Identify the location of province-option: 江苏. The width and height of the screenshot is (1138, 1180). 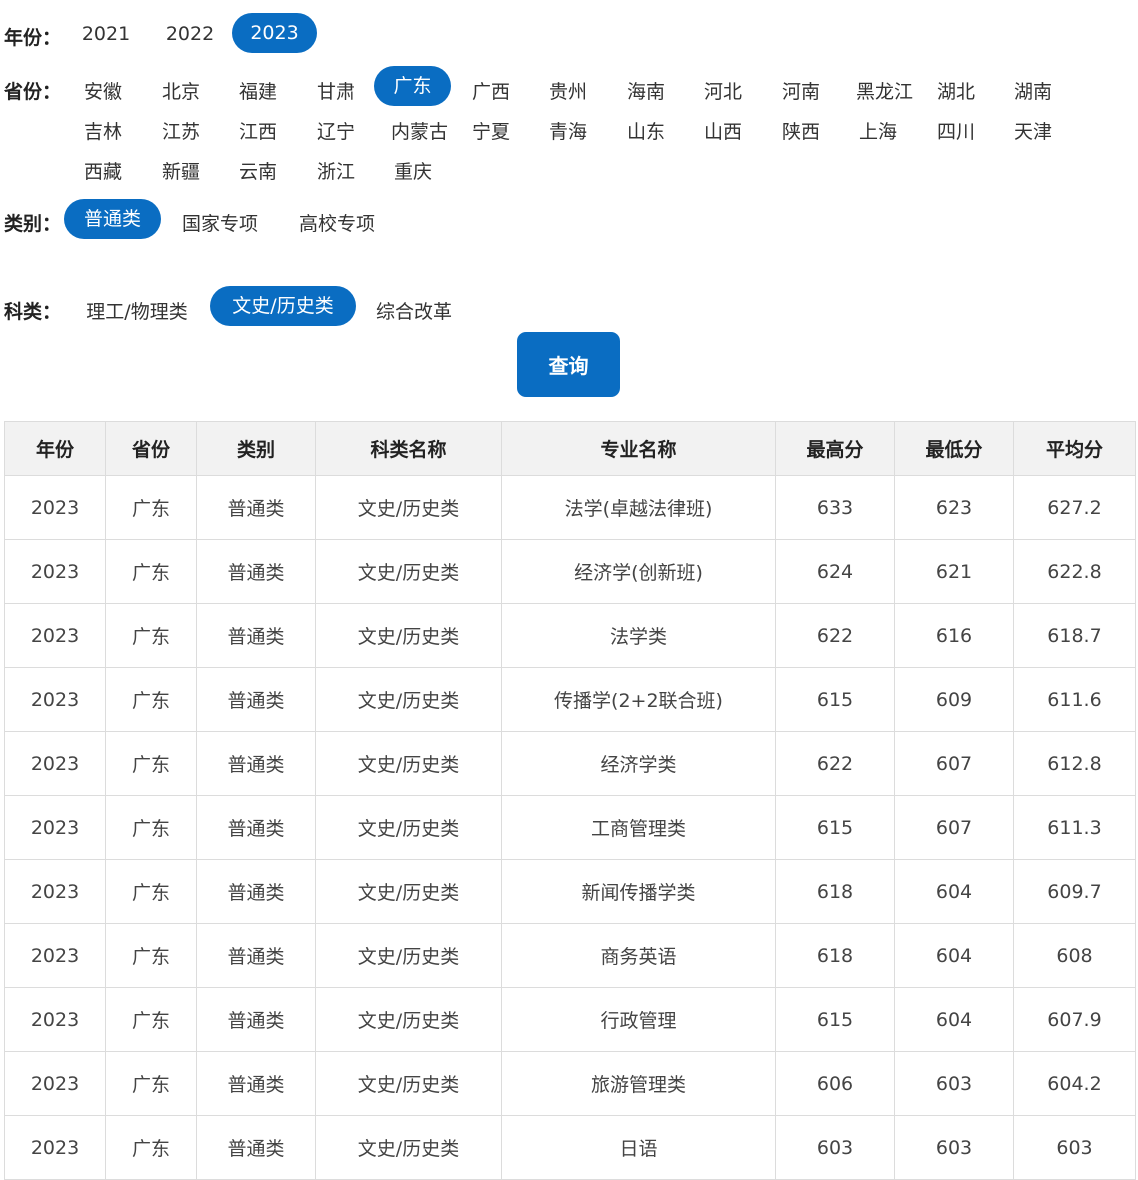
(181, 130).